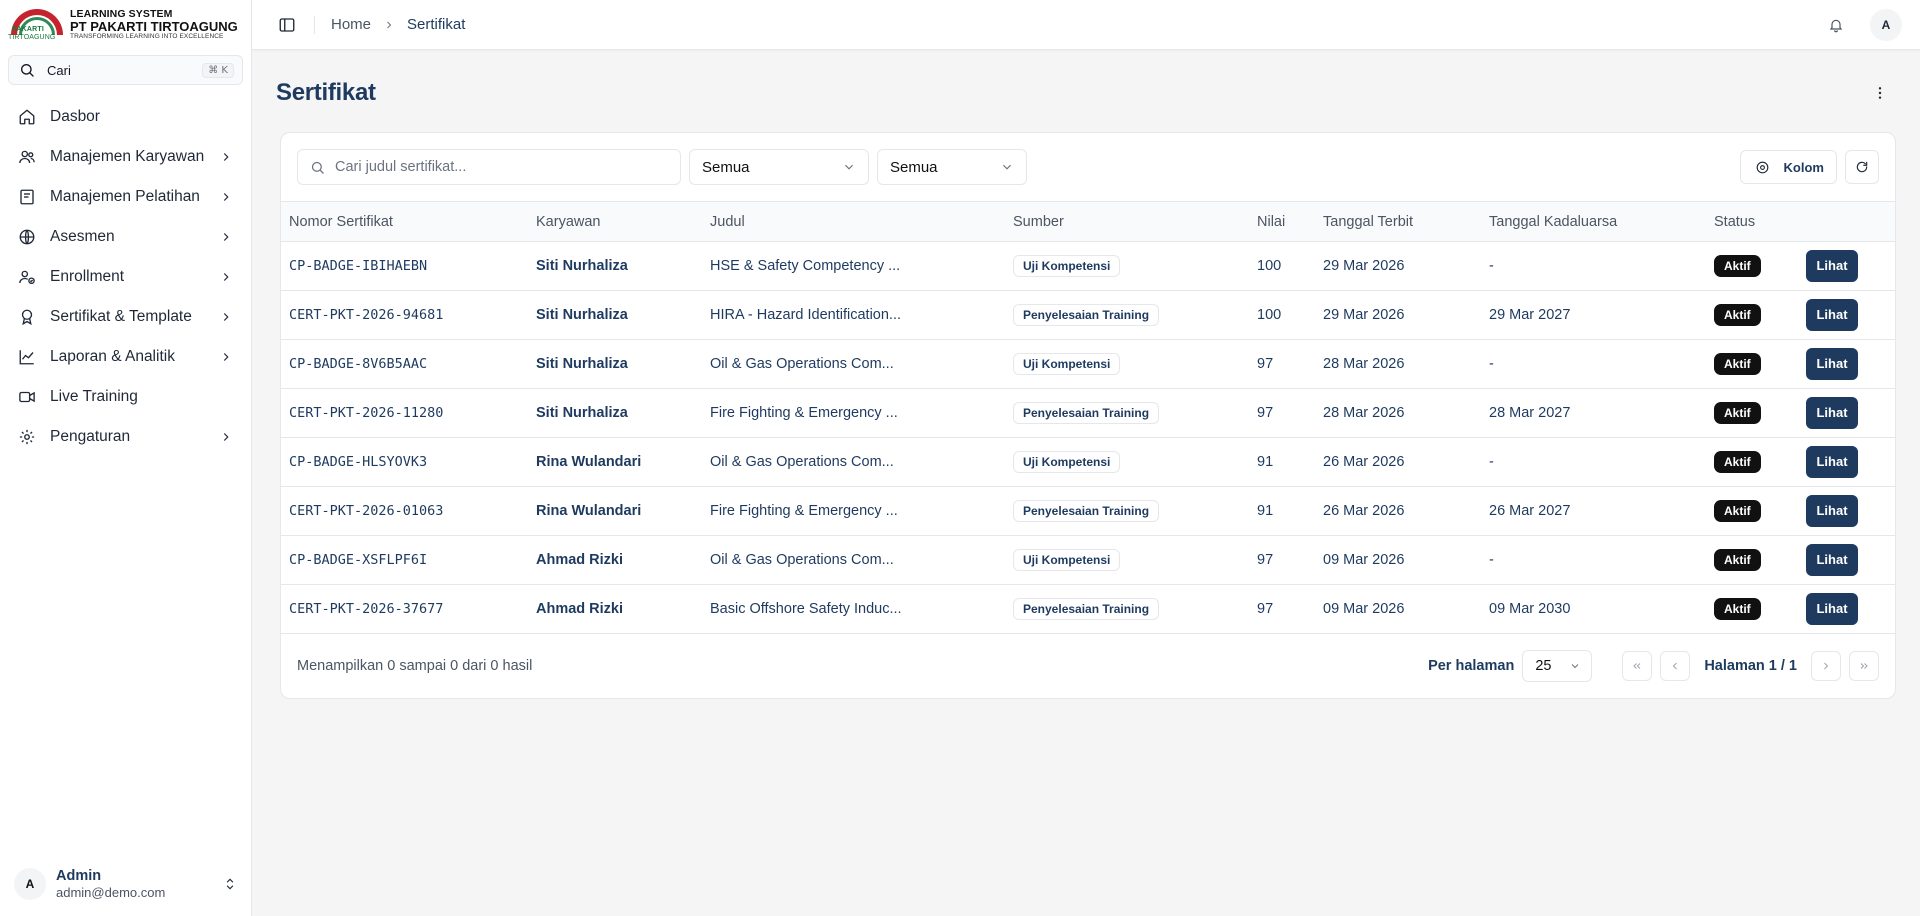 Image resolution: width=1920 pixels, height=916 pixels. I want to click on filter-status-select: Semua, so click(952, 167).